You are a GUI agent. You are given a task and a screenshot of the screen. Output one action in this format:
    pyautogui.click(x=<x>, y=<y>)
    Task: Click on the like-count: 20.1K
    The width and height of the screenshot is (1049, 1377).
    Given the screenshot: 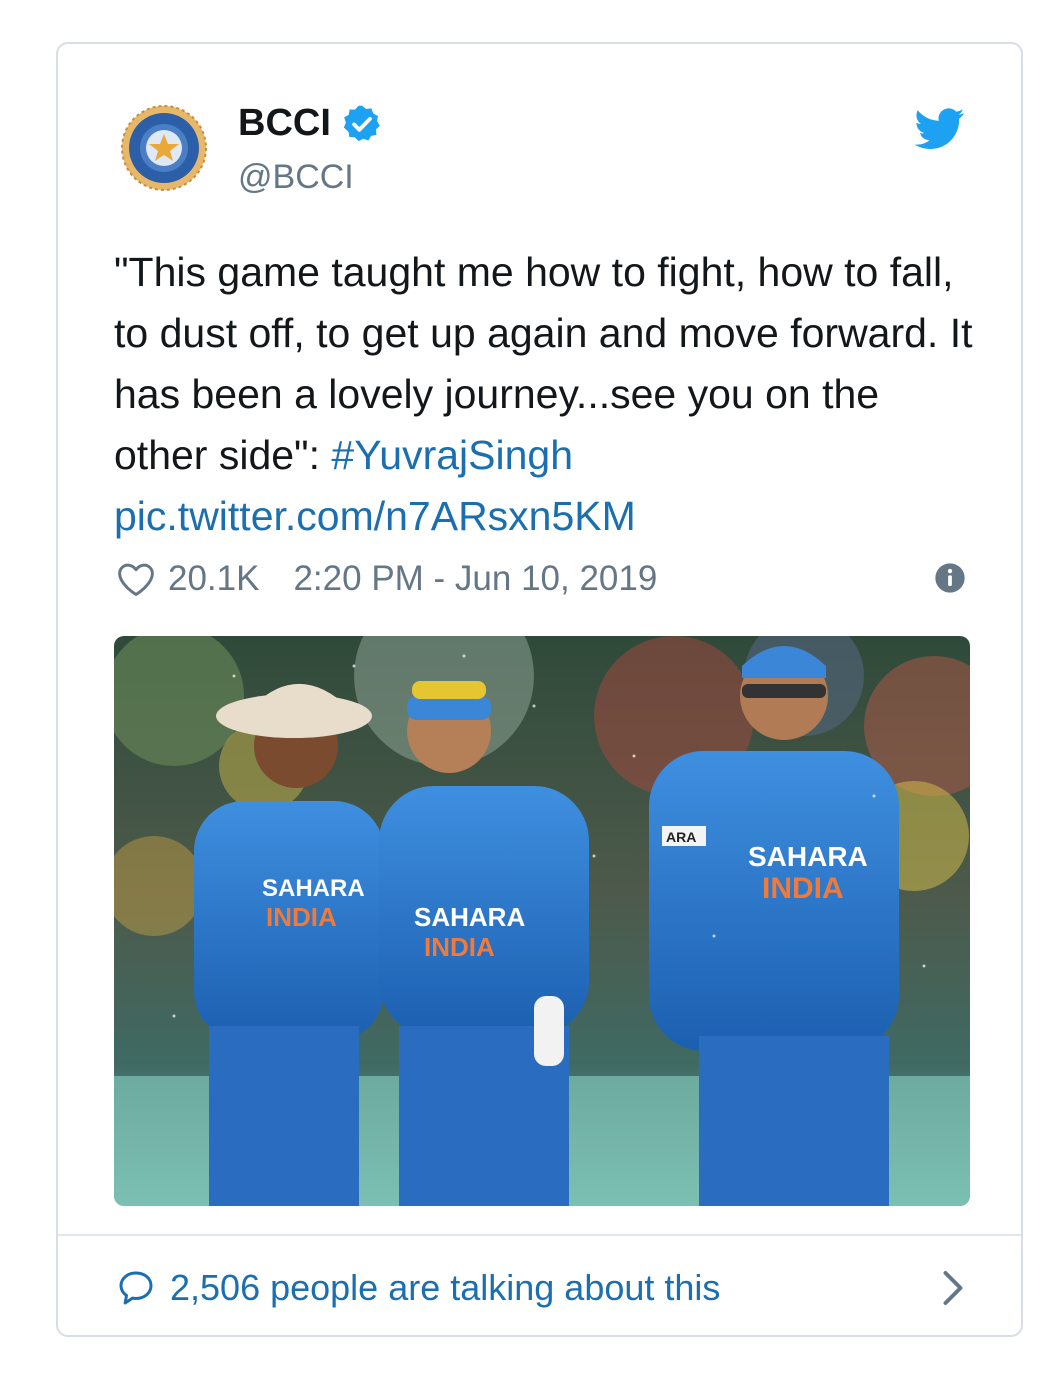 What is the action you would take?
    pyautogui.click(x=213, y=579)
    